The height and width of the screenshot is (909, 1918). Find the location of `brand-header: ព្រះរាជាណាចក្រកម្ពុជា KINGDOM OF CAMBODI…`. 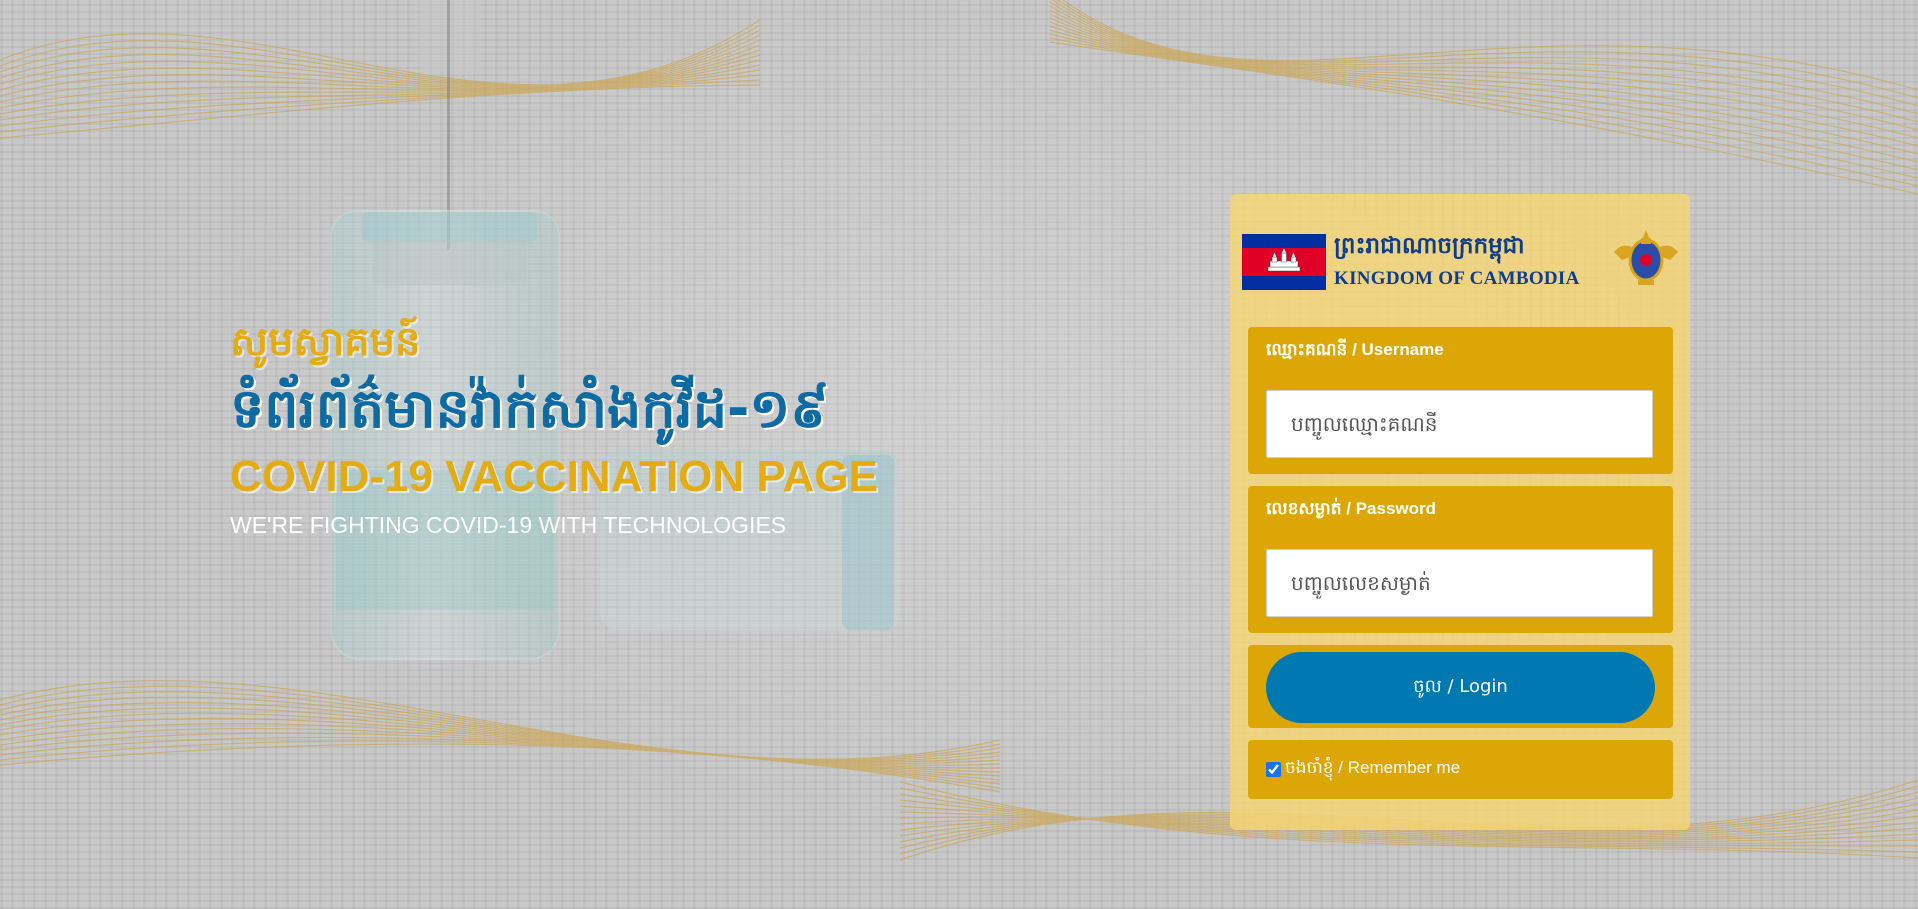

brand-header: ព្រះរាជាណាចក្រកម្ពុជា KINGDOM OF CAMBODI… is located at coordinates (1462, 261).